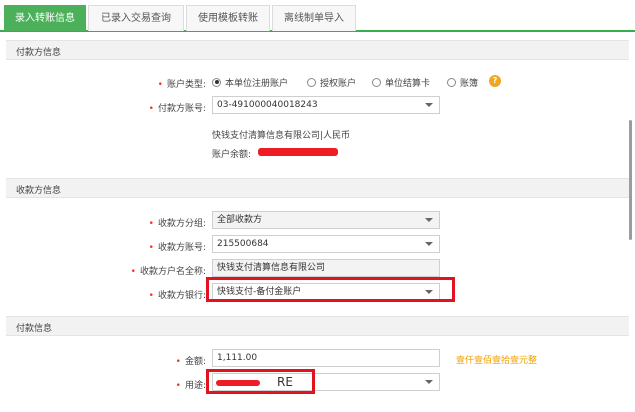 The height and width of the screenshot is (412, 635). What do you see at coordinates (39, 53) in the screenshot?
I see `payer-section-title: 付款方信息` at bounding box center [39, 53].